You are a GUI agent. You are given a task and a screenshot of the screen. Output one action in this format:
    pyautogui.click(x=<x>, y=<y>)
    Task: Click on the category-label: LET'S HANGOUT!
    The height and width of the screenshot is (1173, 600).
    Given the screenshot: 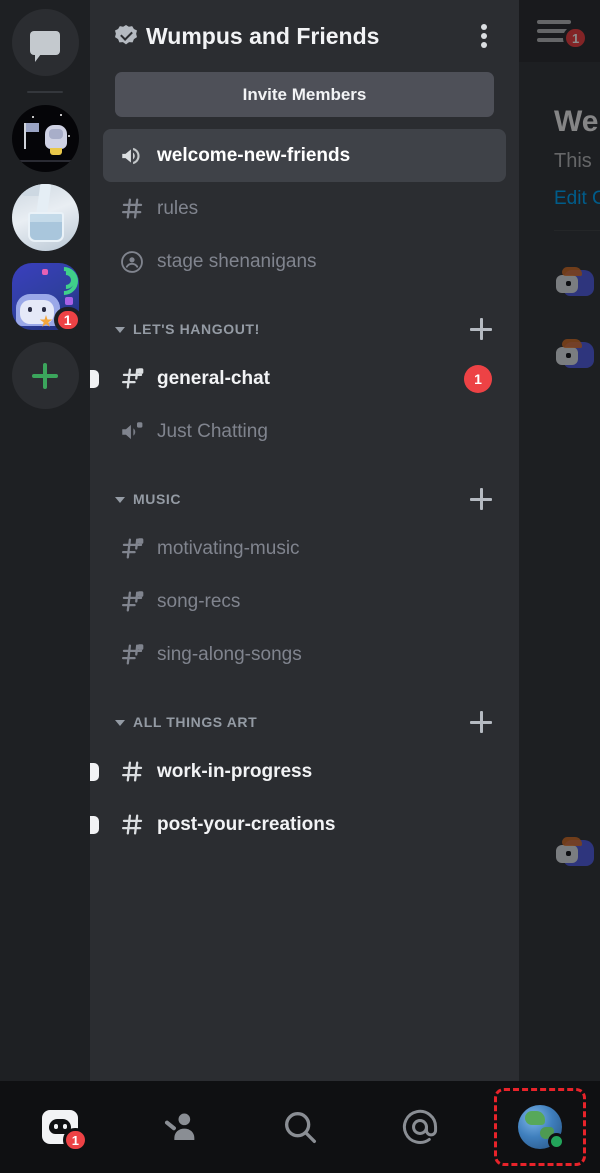 What is the action you would take?
    pyautogui.click(x=196, y=329)
    